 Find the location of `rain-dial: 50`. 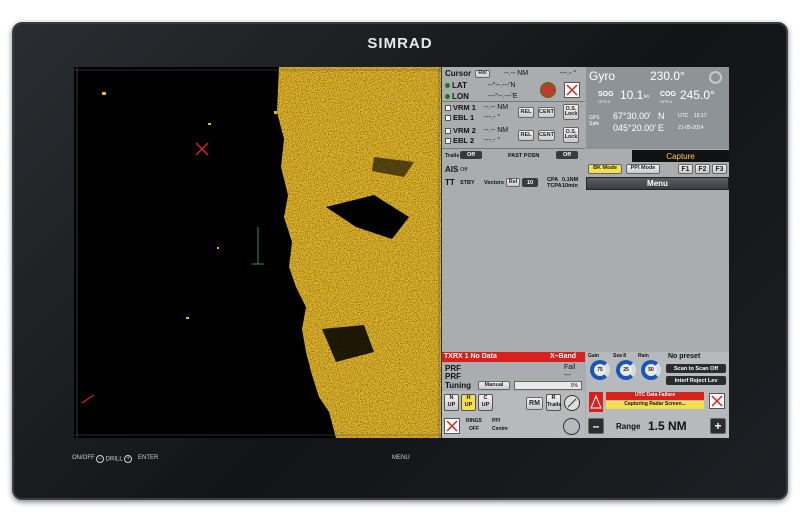

rain-dial: 50 is located at coordinates (651, 370).